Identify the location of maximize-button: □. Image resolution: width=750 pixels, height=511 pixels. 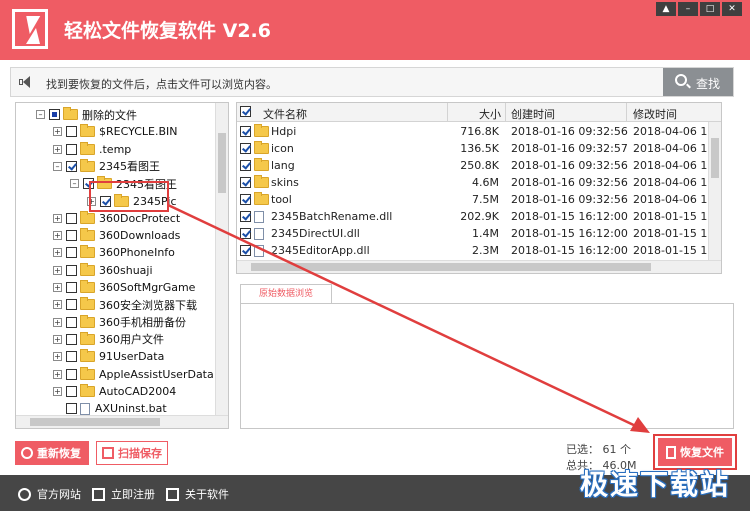
(710, 9).